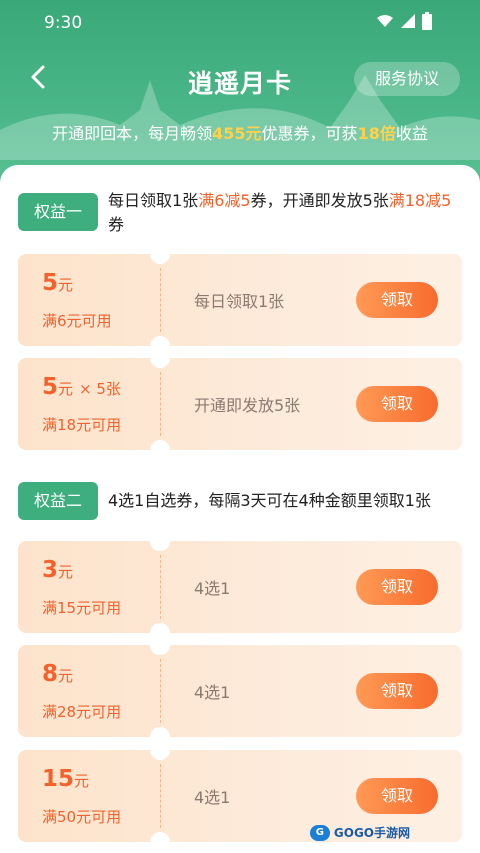 The height and width of the screenshot is (853, 480). What do you see at coordinates (427, 21) in the screenshot?
I see `battery-icon` at bounding box center [427, 21].